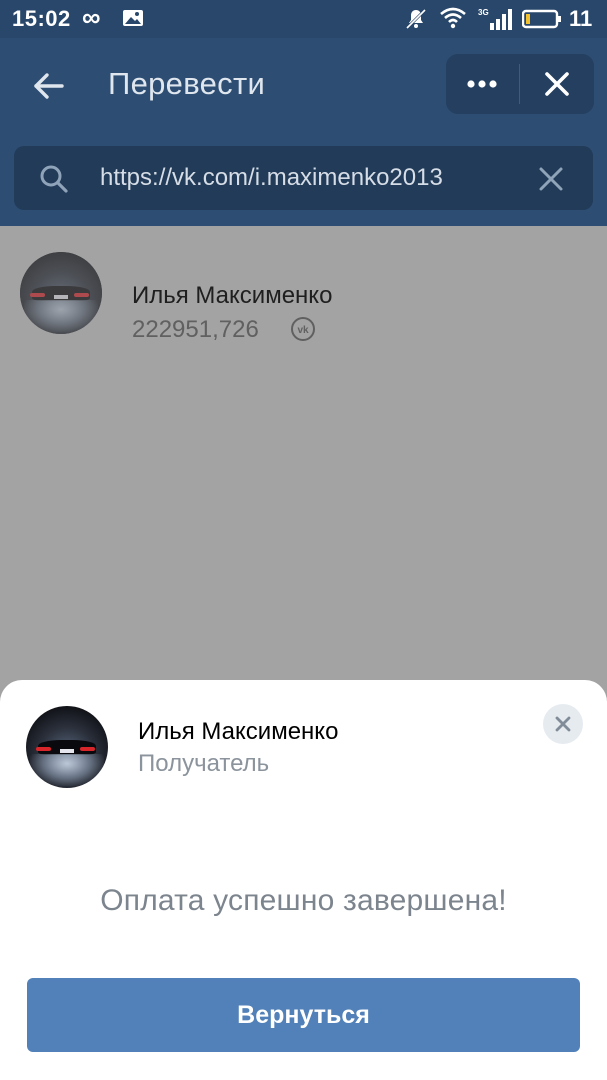  Describe the element at coordinates (91, 17) in the screenshot. I see `infinity-icon: ∞` at that location.